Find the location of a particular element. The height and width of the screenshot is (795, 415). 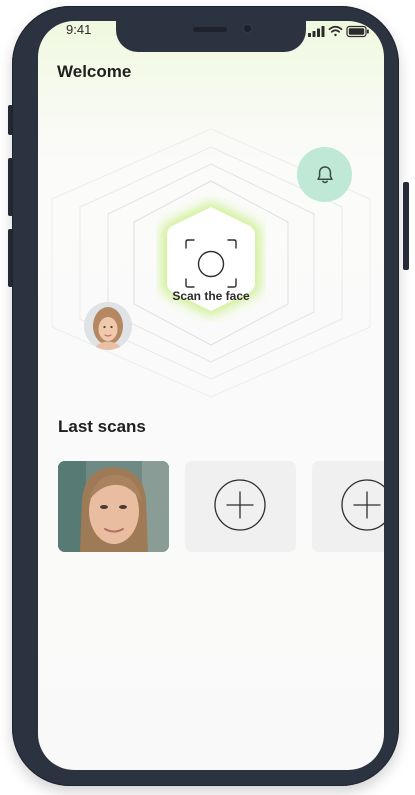

signal-icon is located at coordinates (316, 31).